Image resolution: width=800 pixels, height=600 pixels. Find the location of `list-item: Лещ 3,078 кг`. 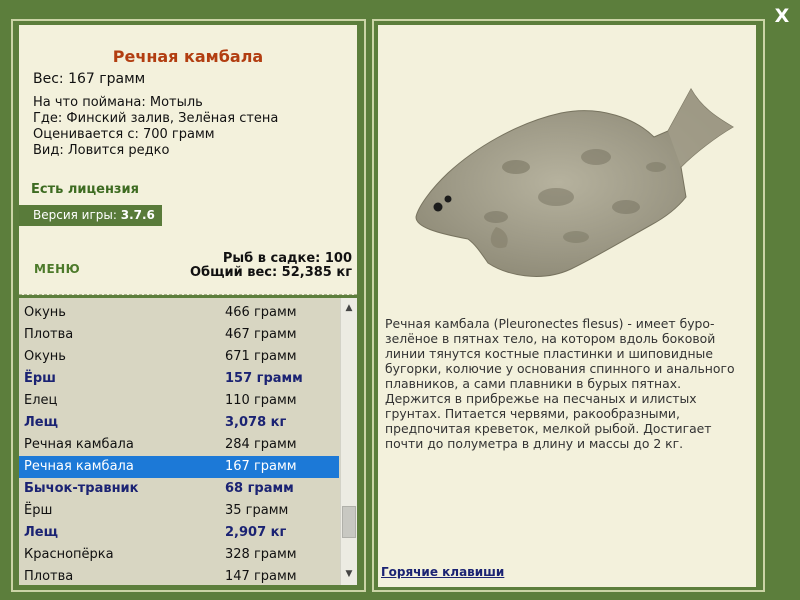

list-item: Лещ 3,078 кг is located at coordinates (179, 423).